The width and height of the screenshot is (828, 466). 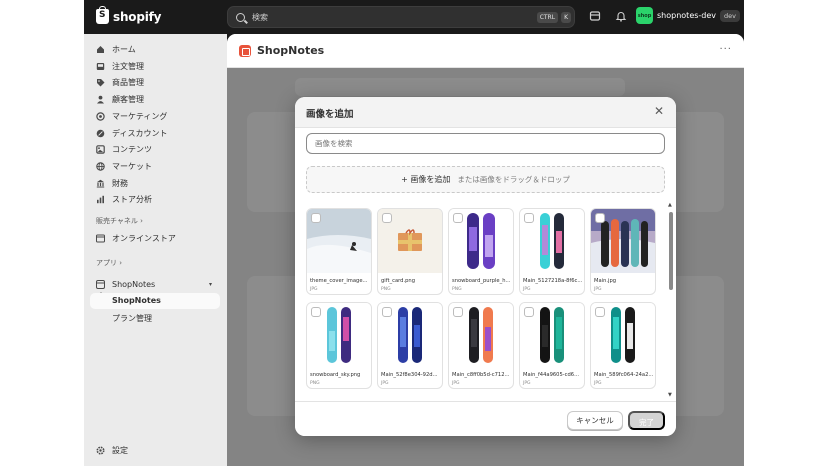 What do you see at coordinates (137, 16) in the screenshot?
I see `logo-text: shopify` at bounding box center [137, 16].